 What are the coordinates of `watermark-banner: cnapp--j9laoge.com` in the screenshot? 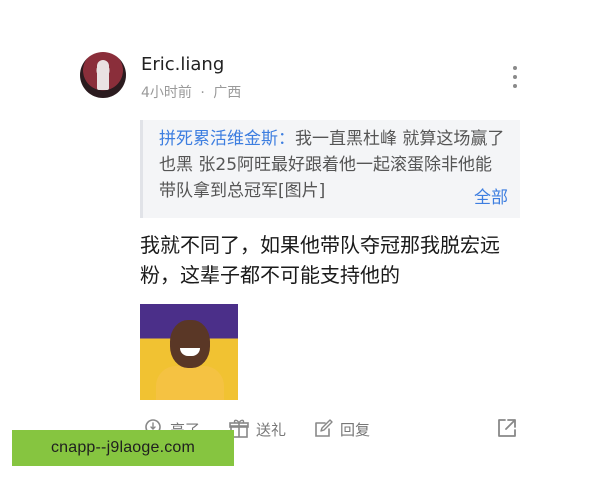 It's located at (123, 448).